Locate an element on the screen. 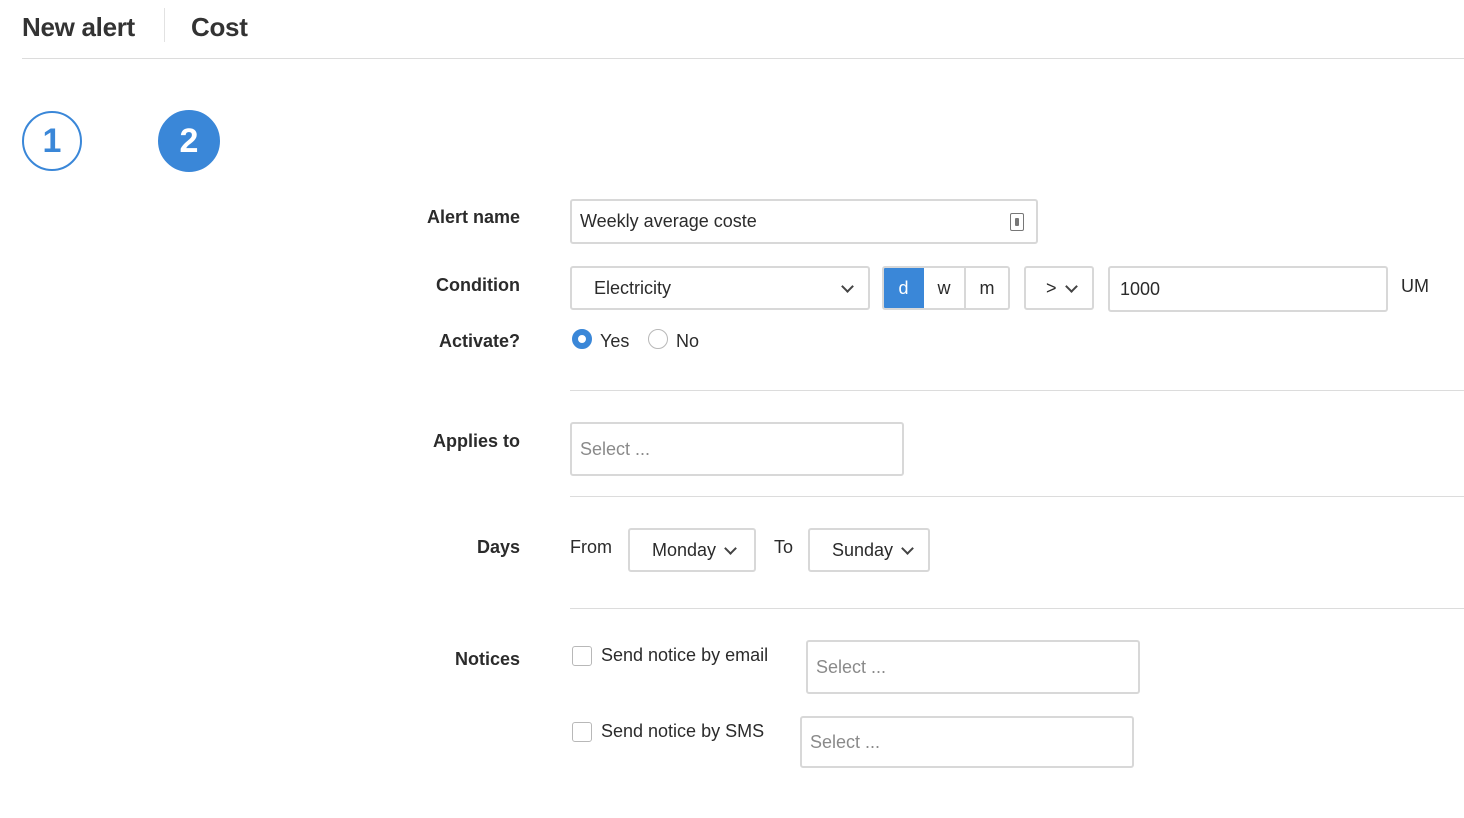 This screenshot has width=1464, height=818. header-divider is located at coordinates (164, 25).